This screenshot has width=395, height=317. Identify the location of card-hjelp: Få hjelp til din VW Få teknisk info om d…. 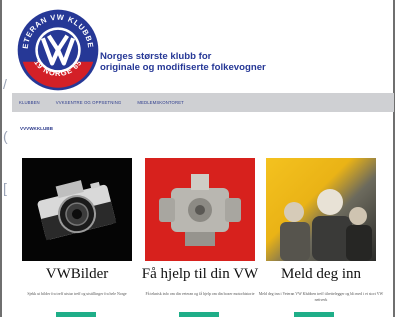
(200, 237).